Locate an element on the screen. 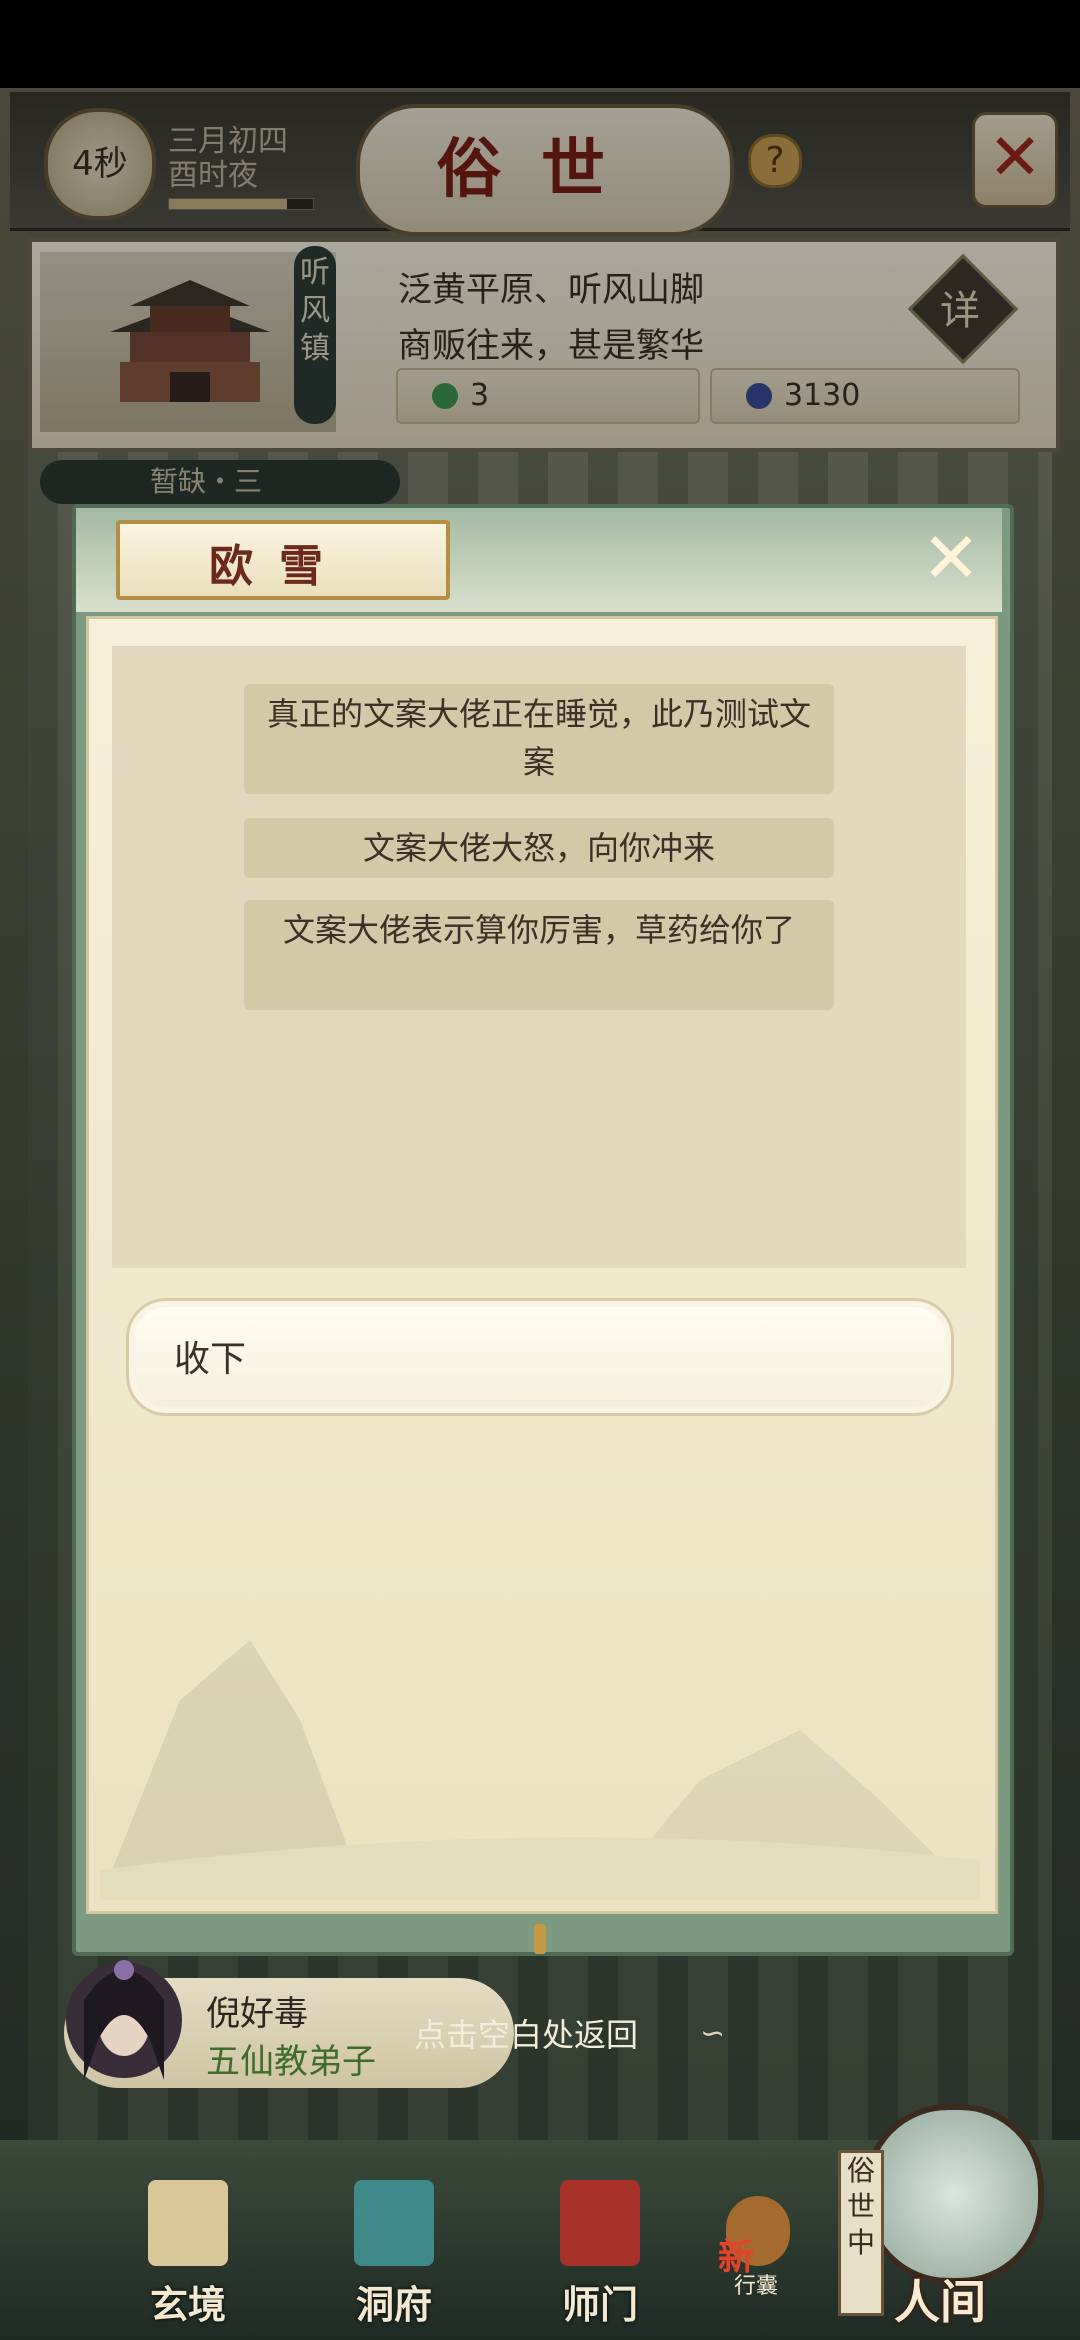 Image resolution: width=1080 pixels, height=2340 pixels. log-entry: 文案大佬大怒，向你冲来 is located at coordinates (539, 848).